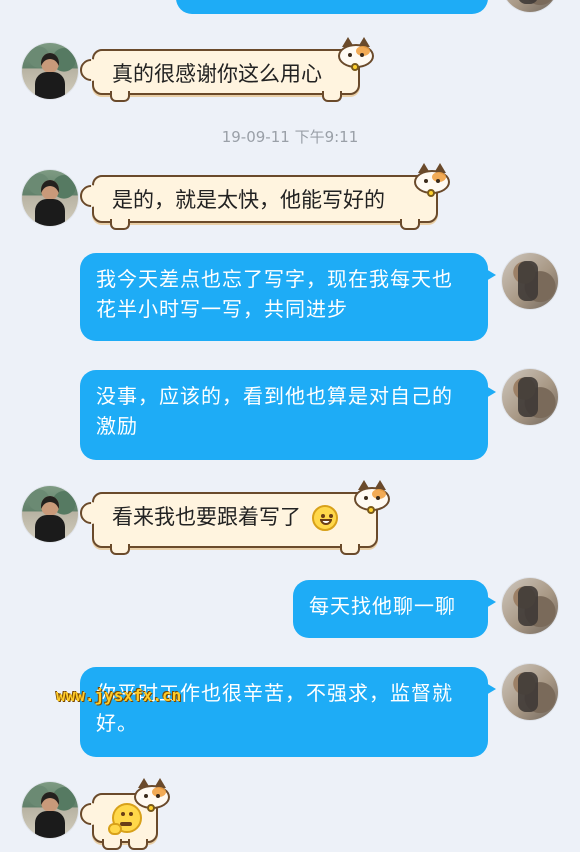 The height and width of the screenshot is (852, 580). I want to click on message-bubble-outgoing: 我今天差点也忘了写字，现在我每天也花半小时写一写，共同进步, so click(288, 297).